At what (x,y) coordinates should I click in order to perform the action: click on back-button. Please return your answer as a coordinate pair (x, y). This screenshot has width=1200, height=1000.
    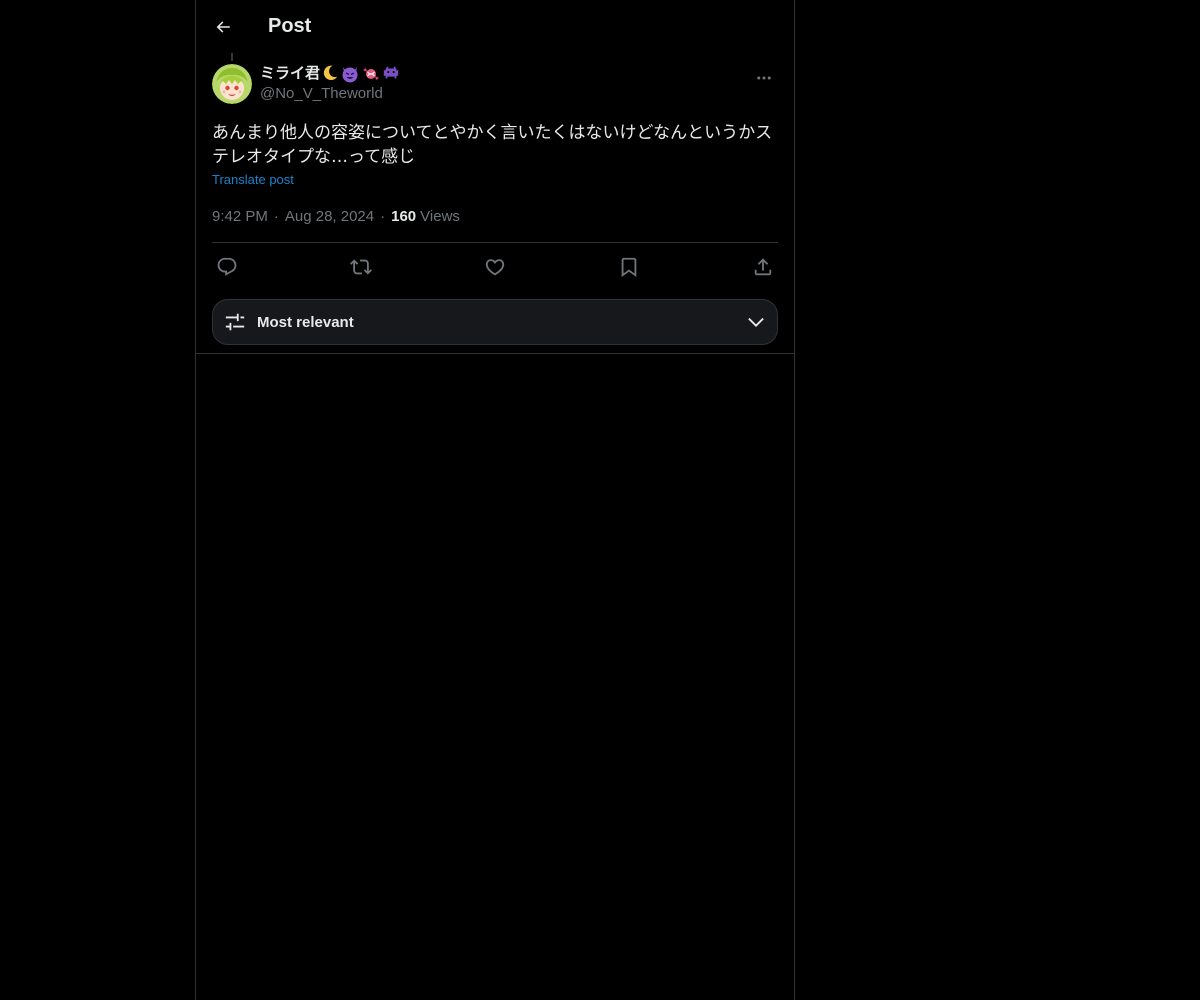
    Looking at the image, I should click on (223, 27).